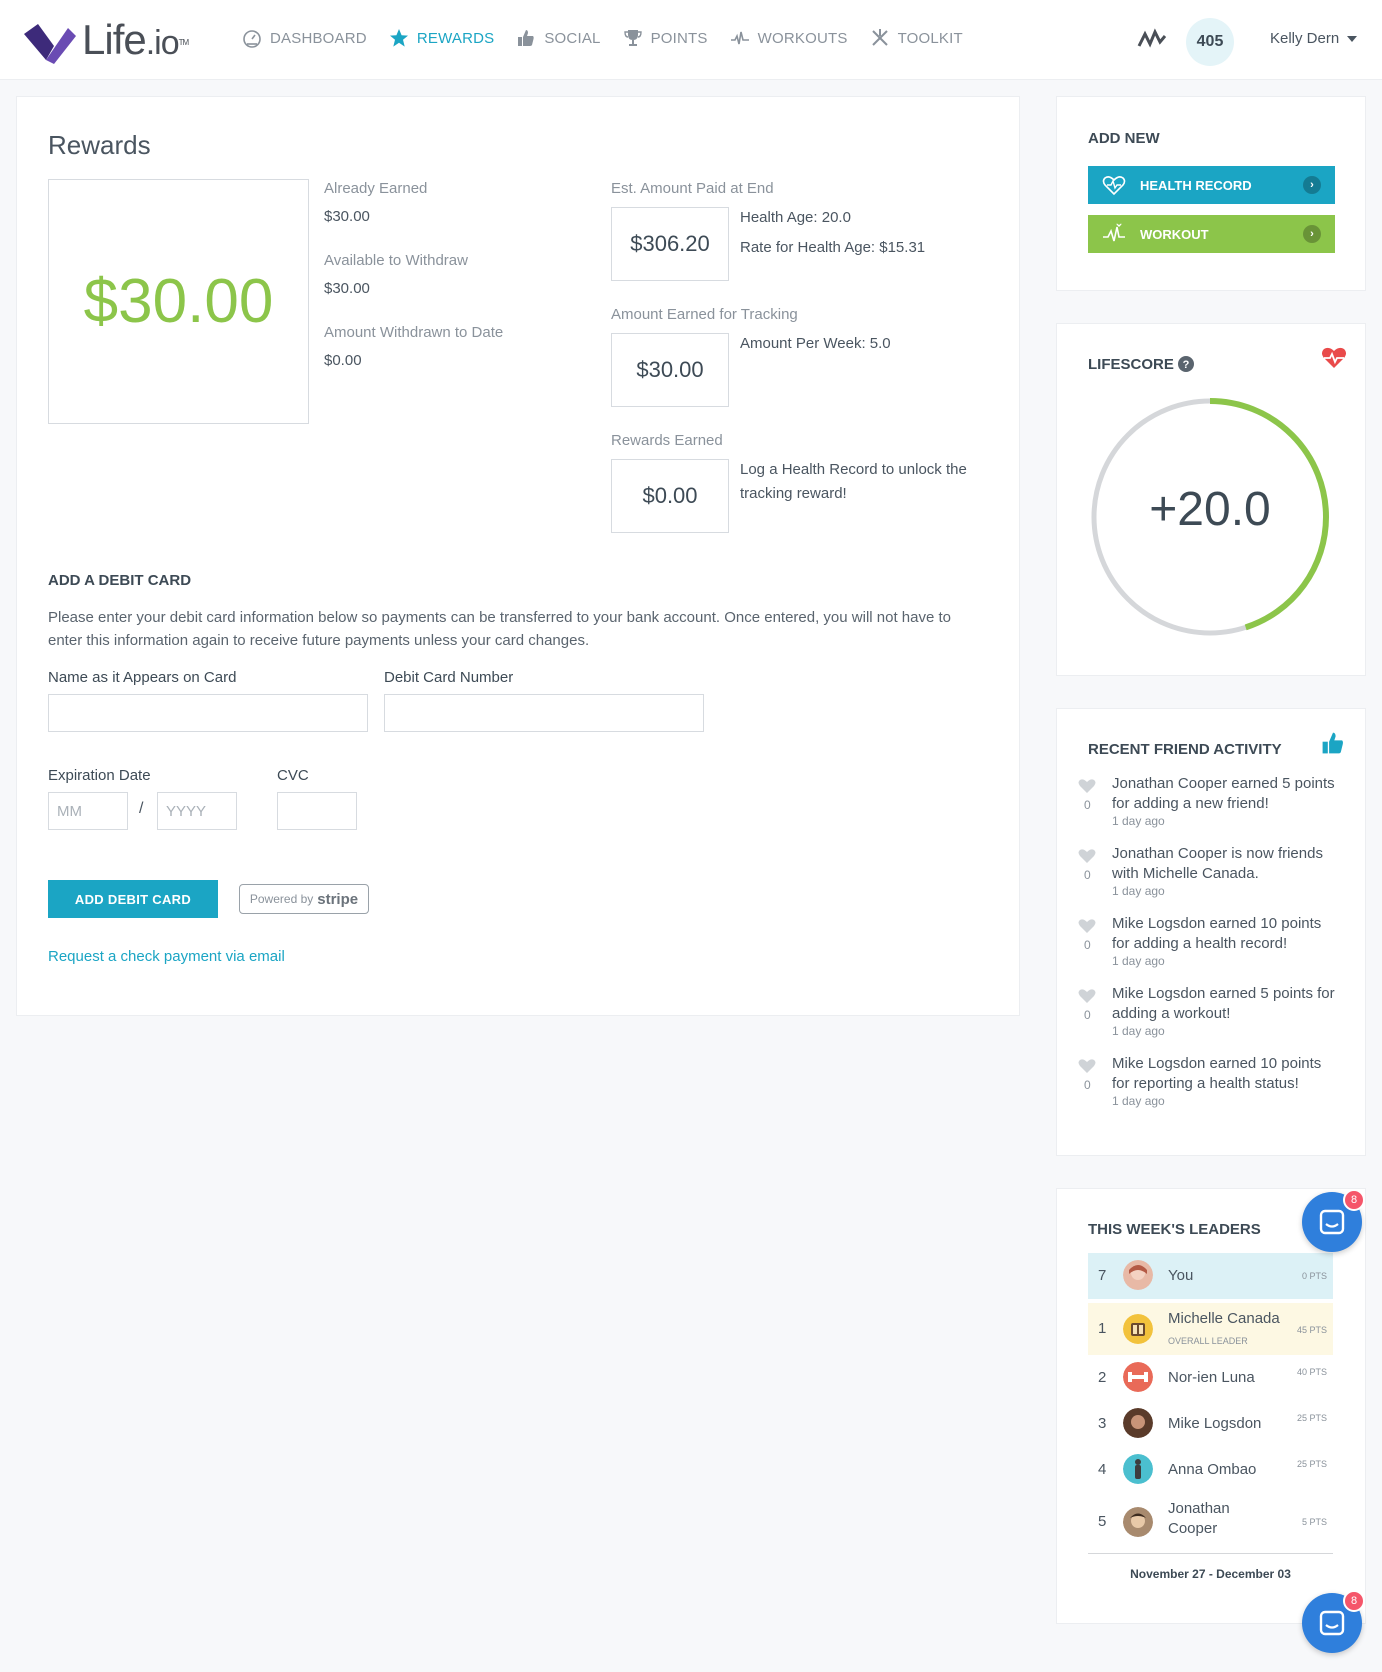 The height and width of the screenshot is (1672, 1382). I want to click on nav-dashboard-label: DASHBOARD, so click(318, 38).